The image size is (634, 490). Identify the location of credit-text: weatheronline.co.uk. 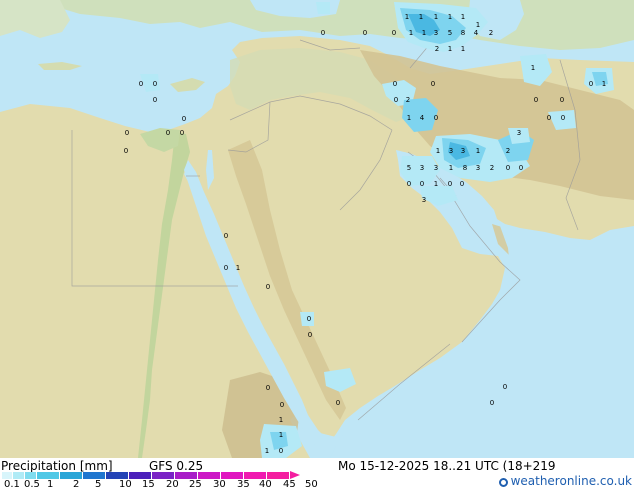
(571, 481).